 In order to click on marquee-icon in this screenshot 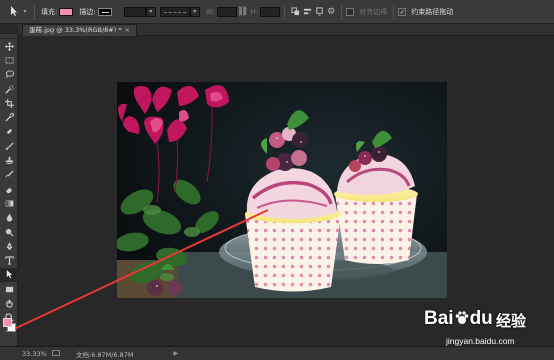, I will do `click(9, 60)`.